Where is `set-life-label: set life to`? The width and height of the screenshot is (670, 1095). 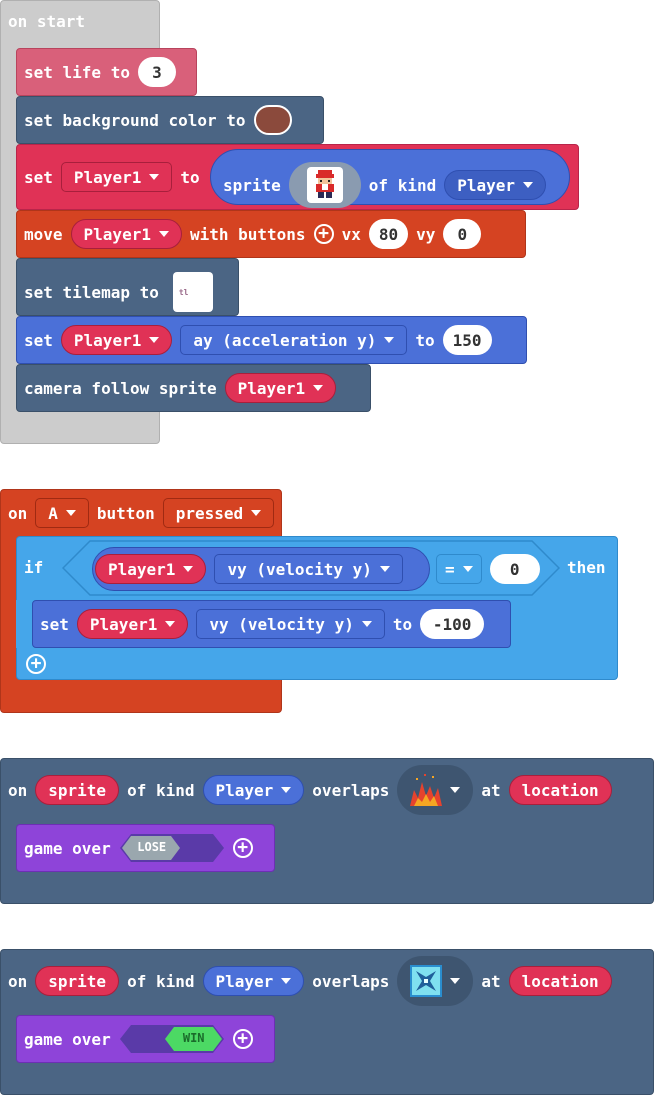
set-life-label: set life to is located at coordinates (77, 72).